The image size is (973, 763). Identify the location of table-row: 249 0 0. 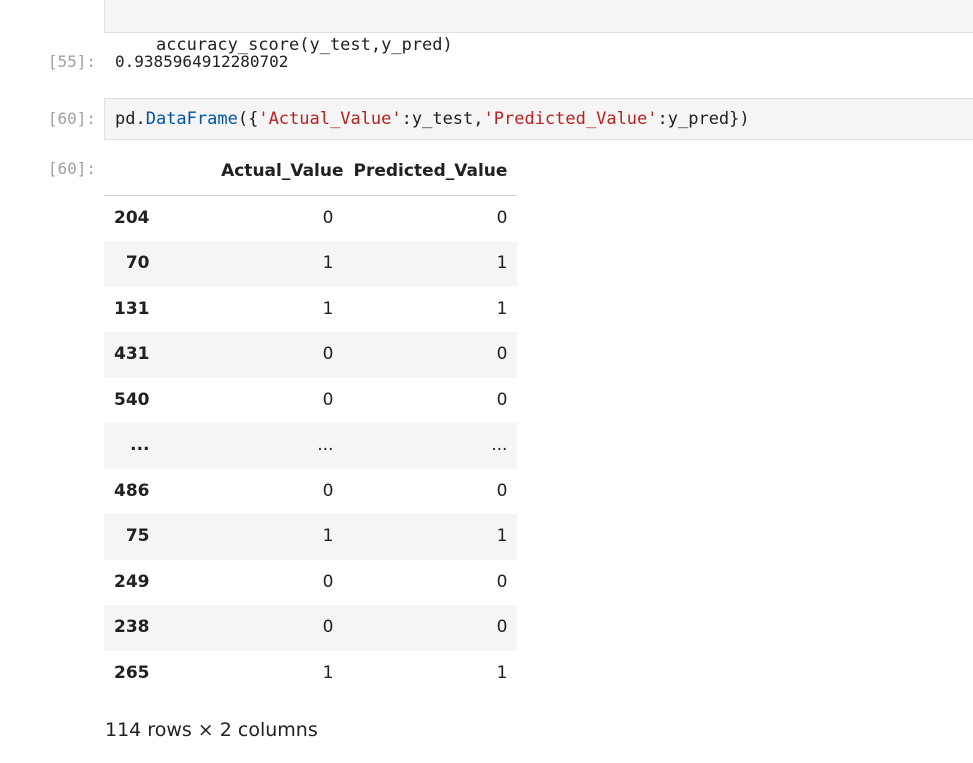
(310, 583).